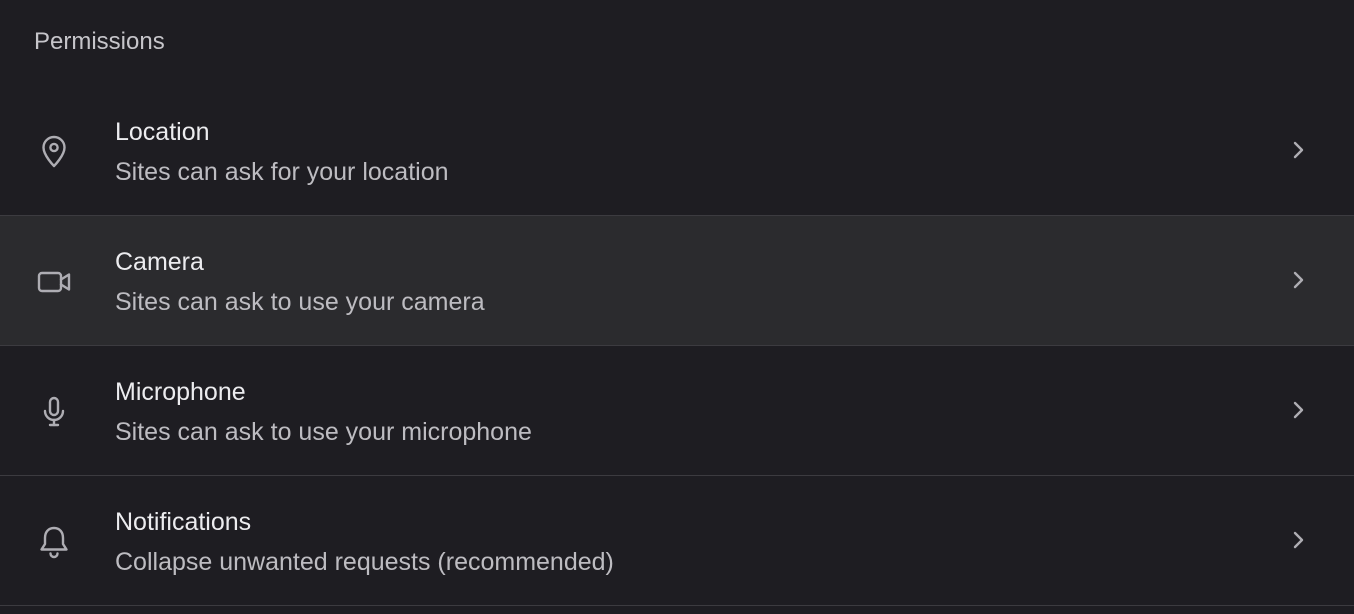 The width and height of the screenshot is (1354, 614). Describe the element at coordinates (159, 262) in the screenshot. I see `row-label: Camera` at that location.